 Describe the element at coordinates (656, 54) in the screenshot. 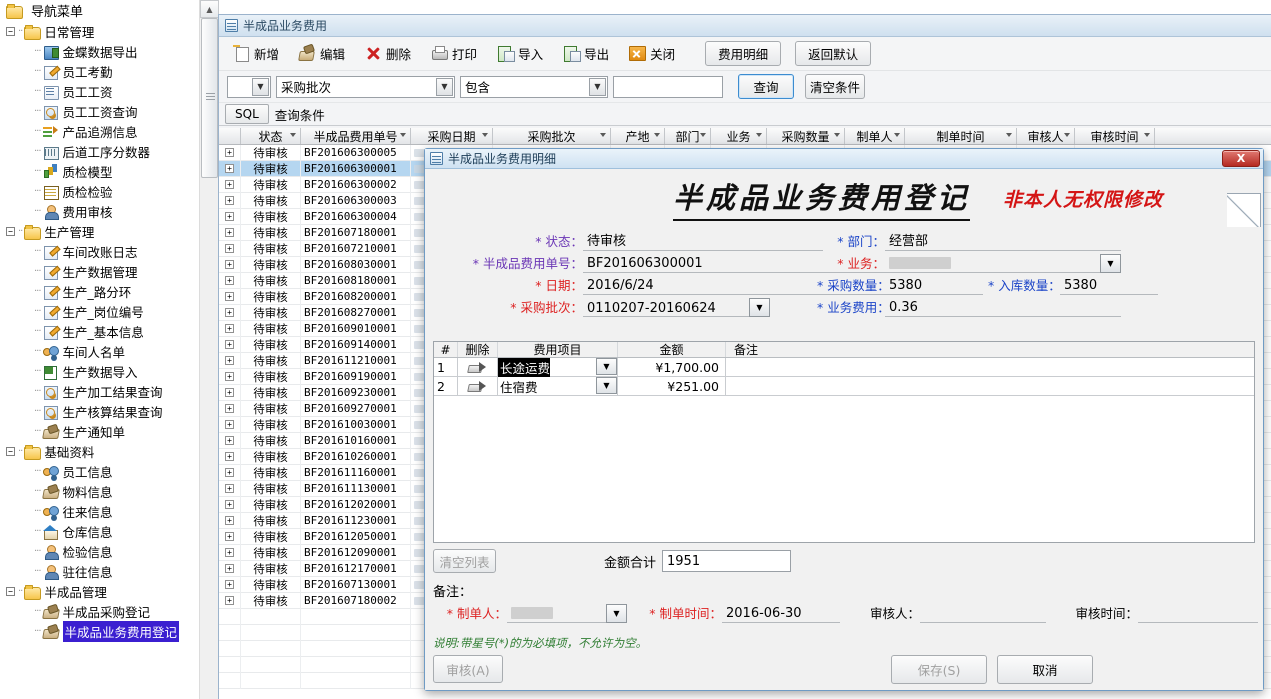

I see `toolbar-close: 关闭` at that location.